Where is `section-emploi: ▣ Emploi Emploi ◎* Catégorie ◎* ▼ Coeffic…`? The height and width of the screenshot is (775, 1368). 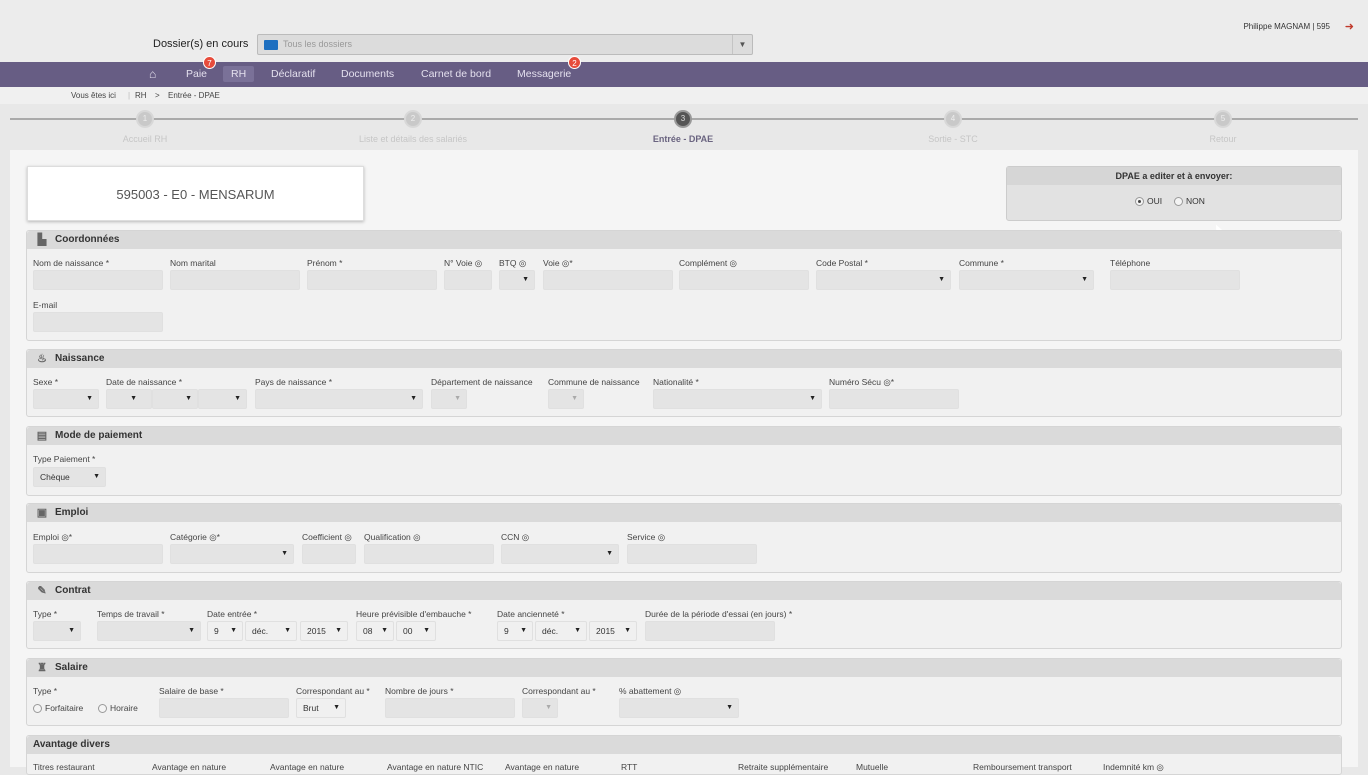 section-emploi: ▣ Emploi Emploi ◎* Catégorie ◎* ▼ Coeffic… is located at coordinates (684, 538).